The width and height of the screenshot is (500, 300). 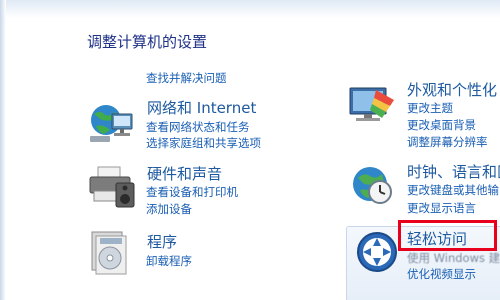 I want to click on link-optimize-display: 优化视频显示, so click(x=441, y=274).